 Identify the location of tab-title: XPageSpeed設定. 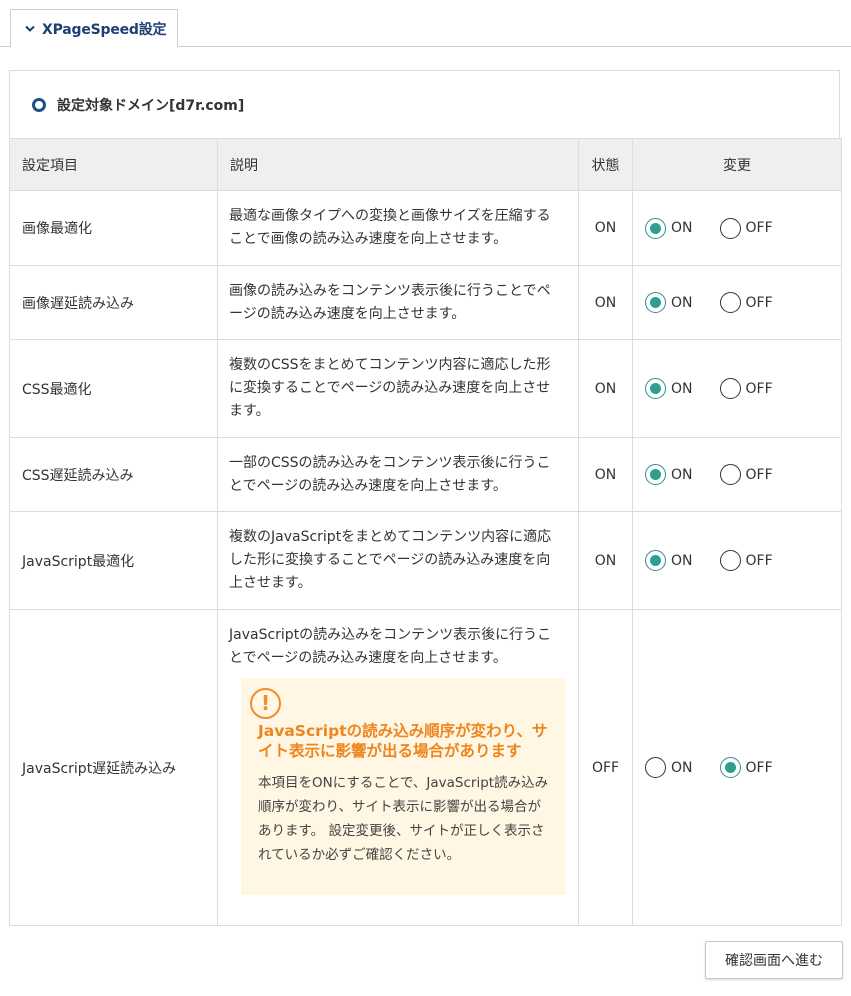
(104, 29).